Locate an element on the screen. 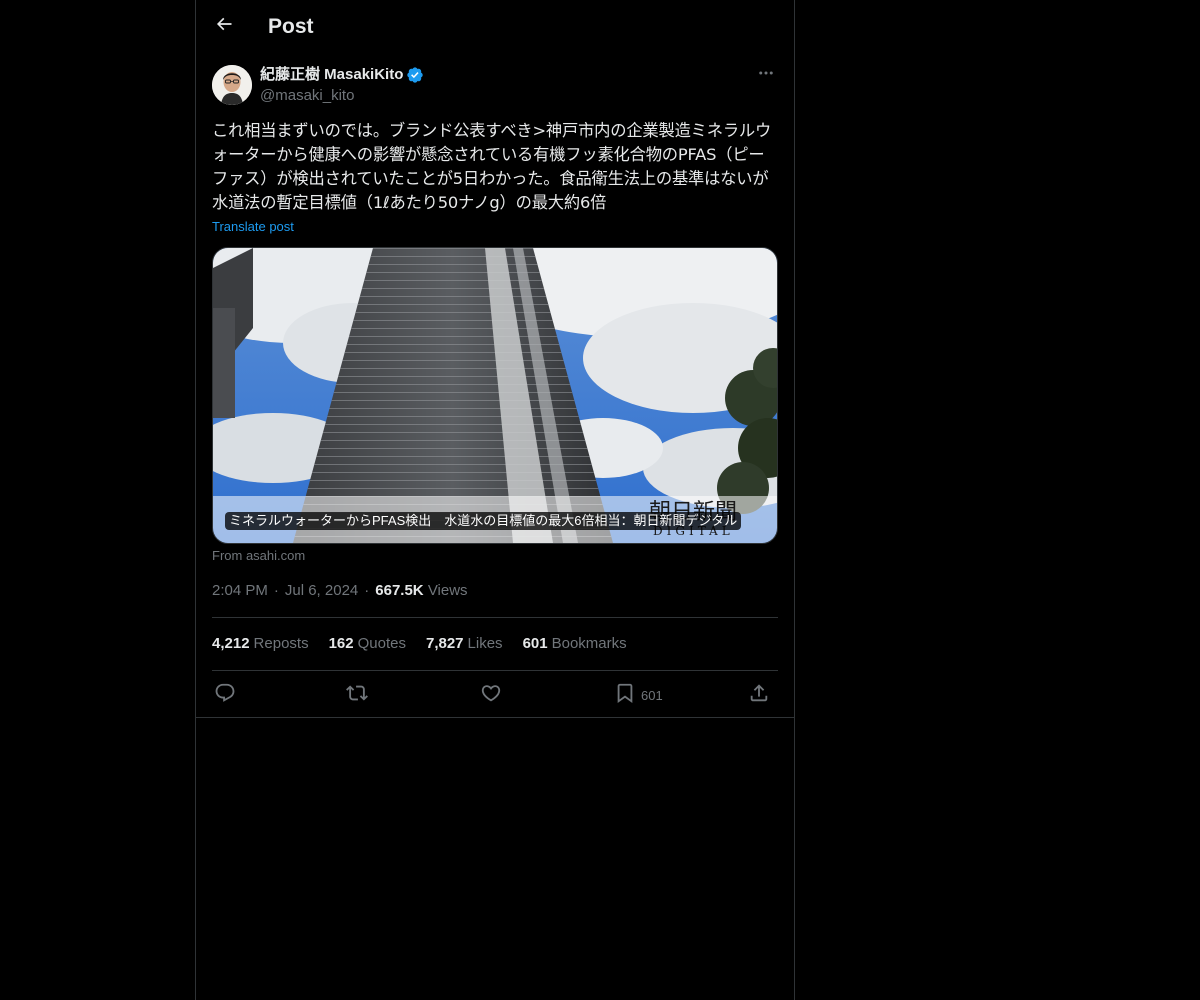 This screenshot has height=1000, width=1200. share-button is located at coordinates (759, 695).